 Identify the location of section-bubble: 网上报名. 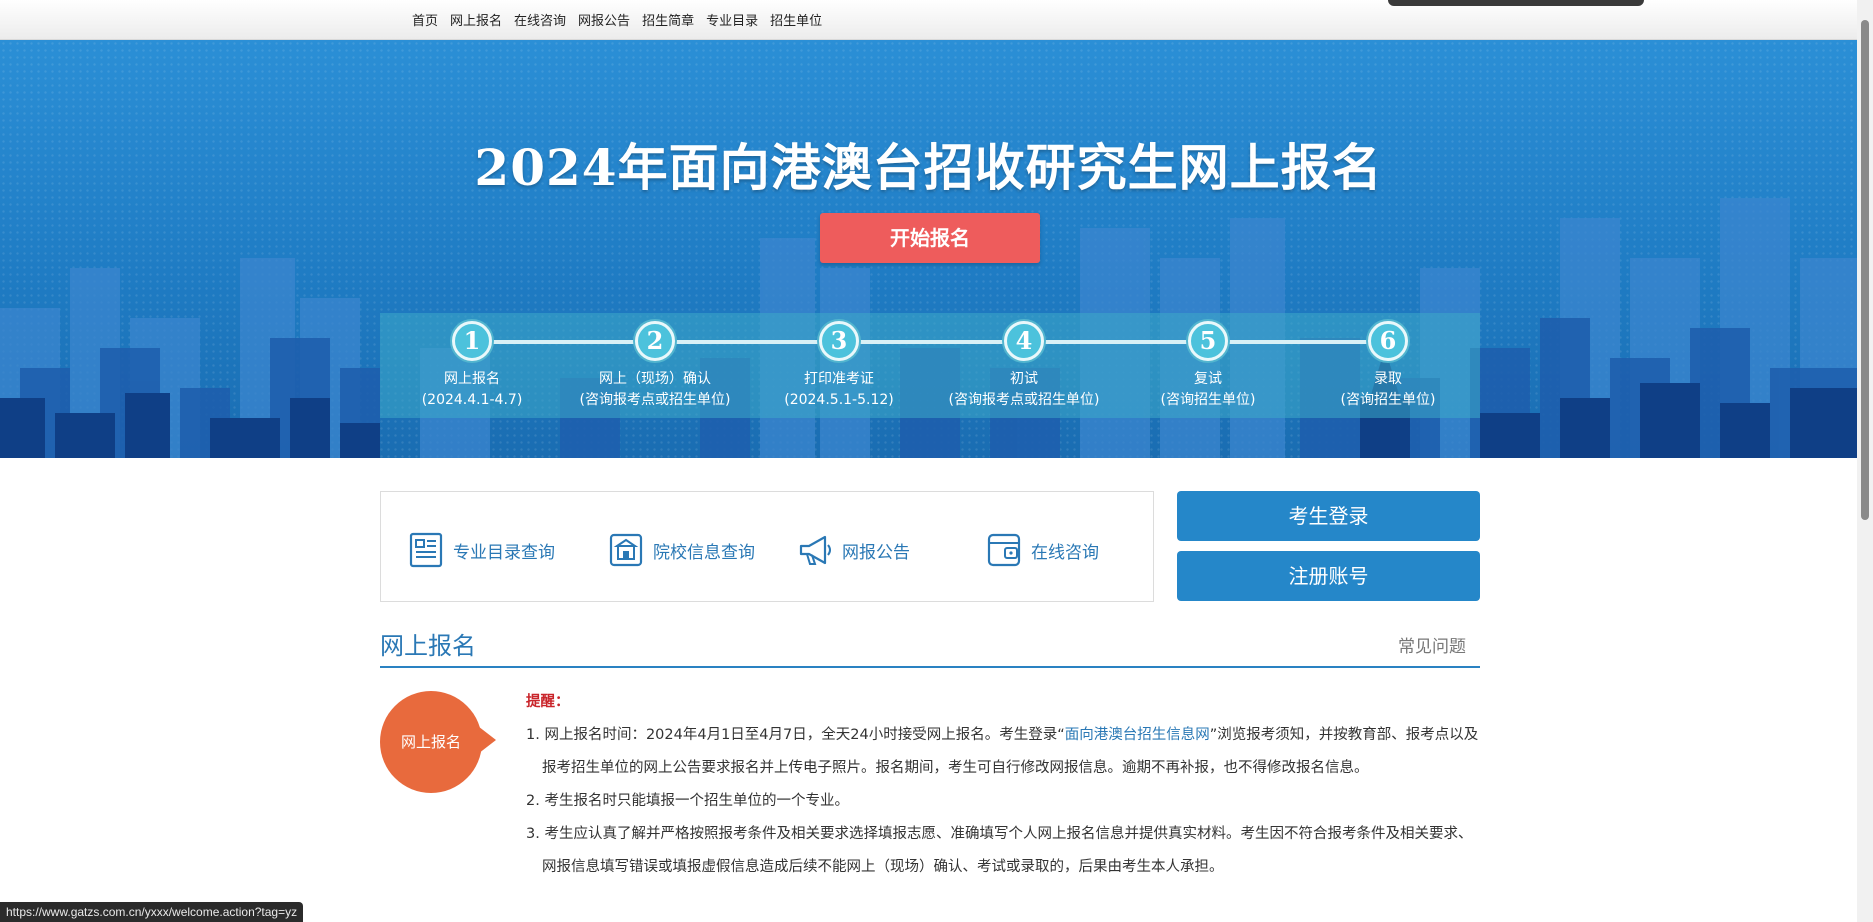
(431, 742).